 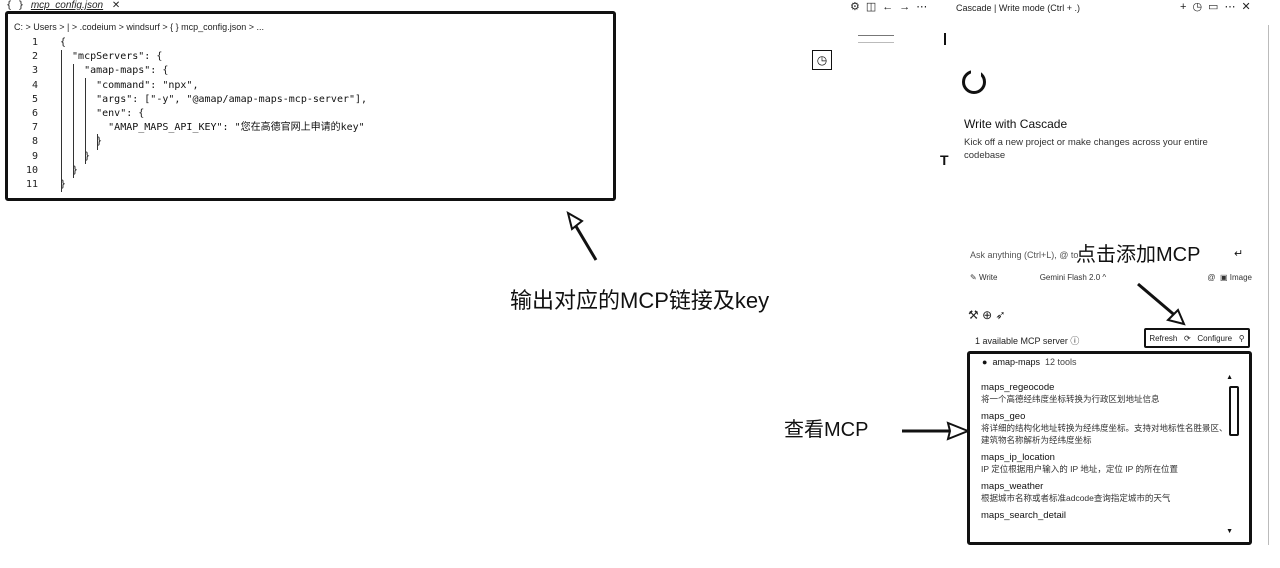 I want to click on code-line: 7 "AMAP_MAPS_API_KEY": "您在高德官网上申请的key", so click(x=189, y=128).